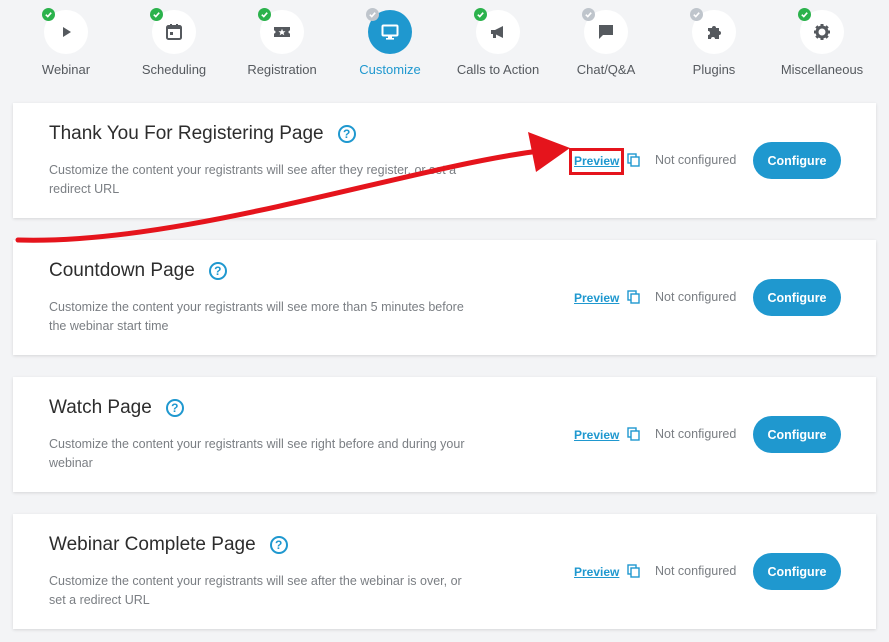  I want to click on gear-icon, so click(822, 32).